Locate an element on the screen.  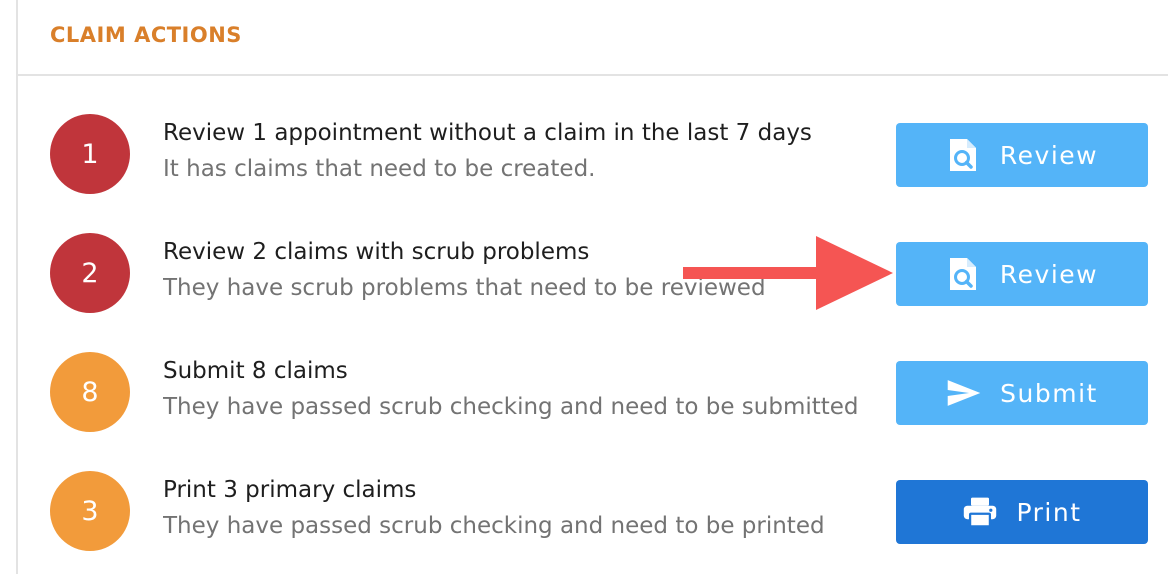
review-appointments-button: Review is located at coordinates (1022, 155).